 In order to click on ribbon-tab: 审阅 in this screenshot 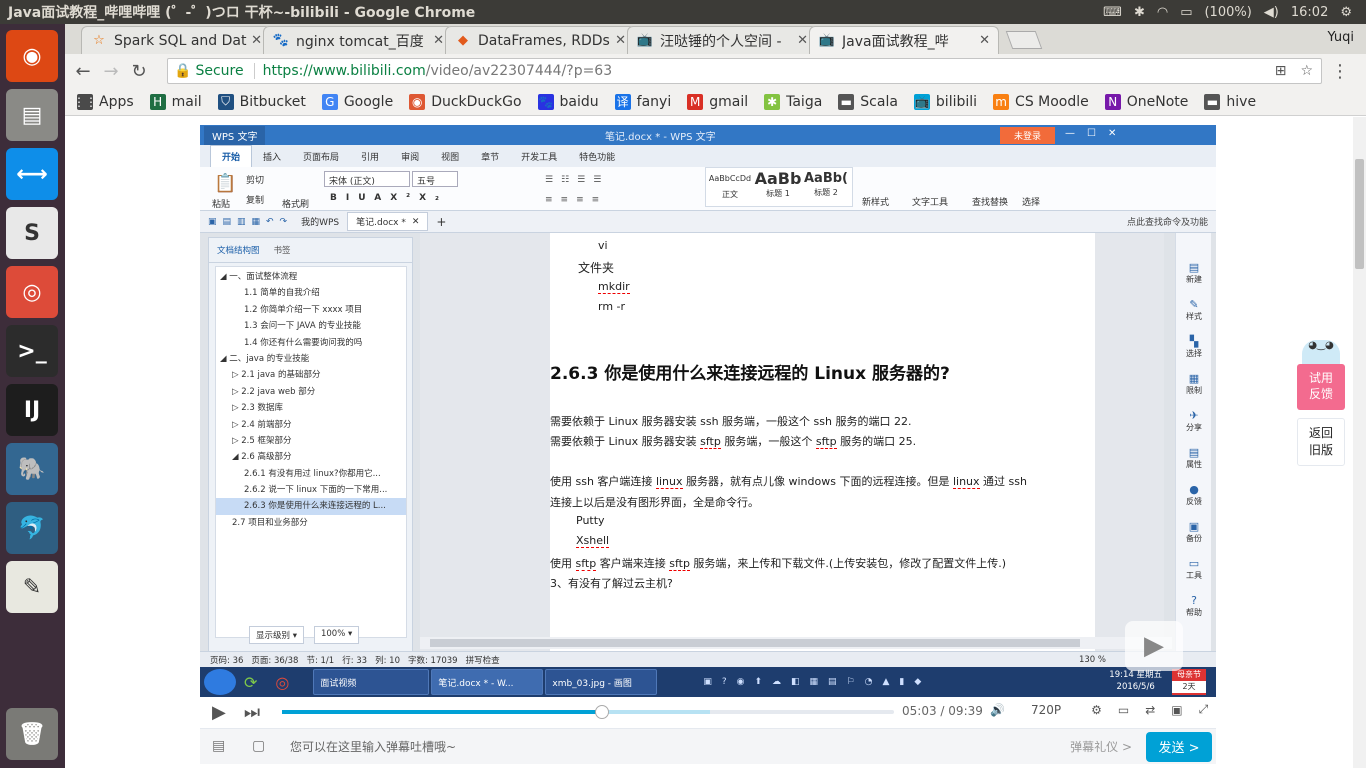, I will do `click(410, 156)`.